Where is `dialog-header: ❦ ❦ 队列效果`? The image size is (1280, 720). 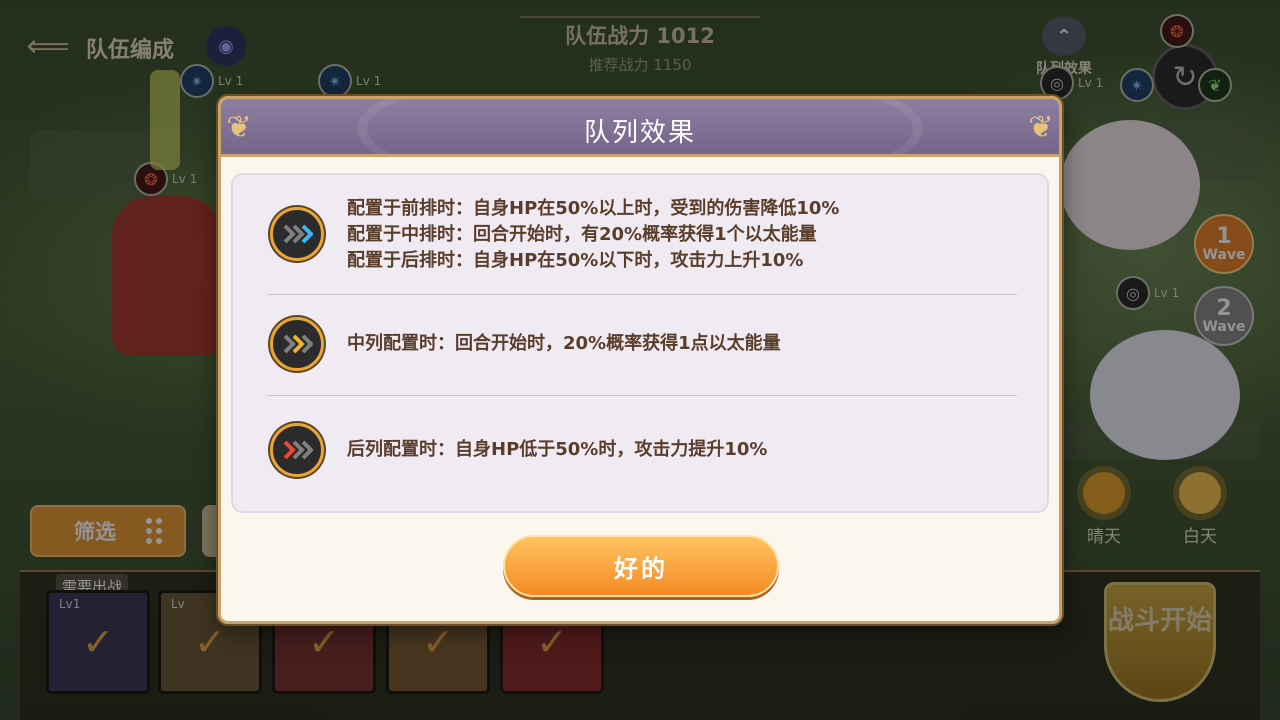 dialog-header: ❦ ❦ 队列效果 is located at coordinates (640, 128).